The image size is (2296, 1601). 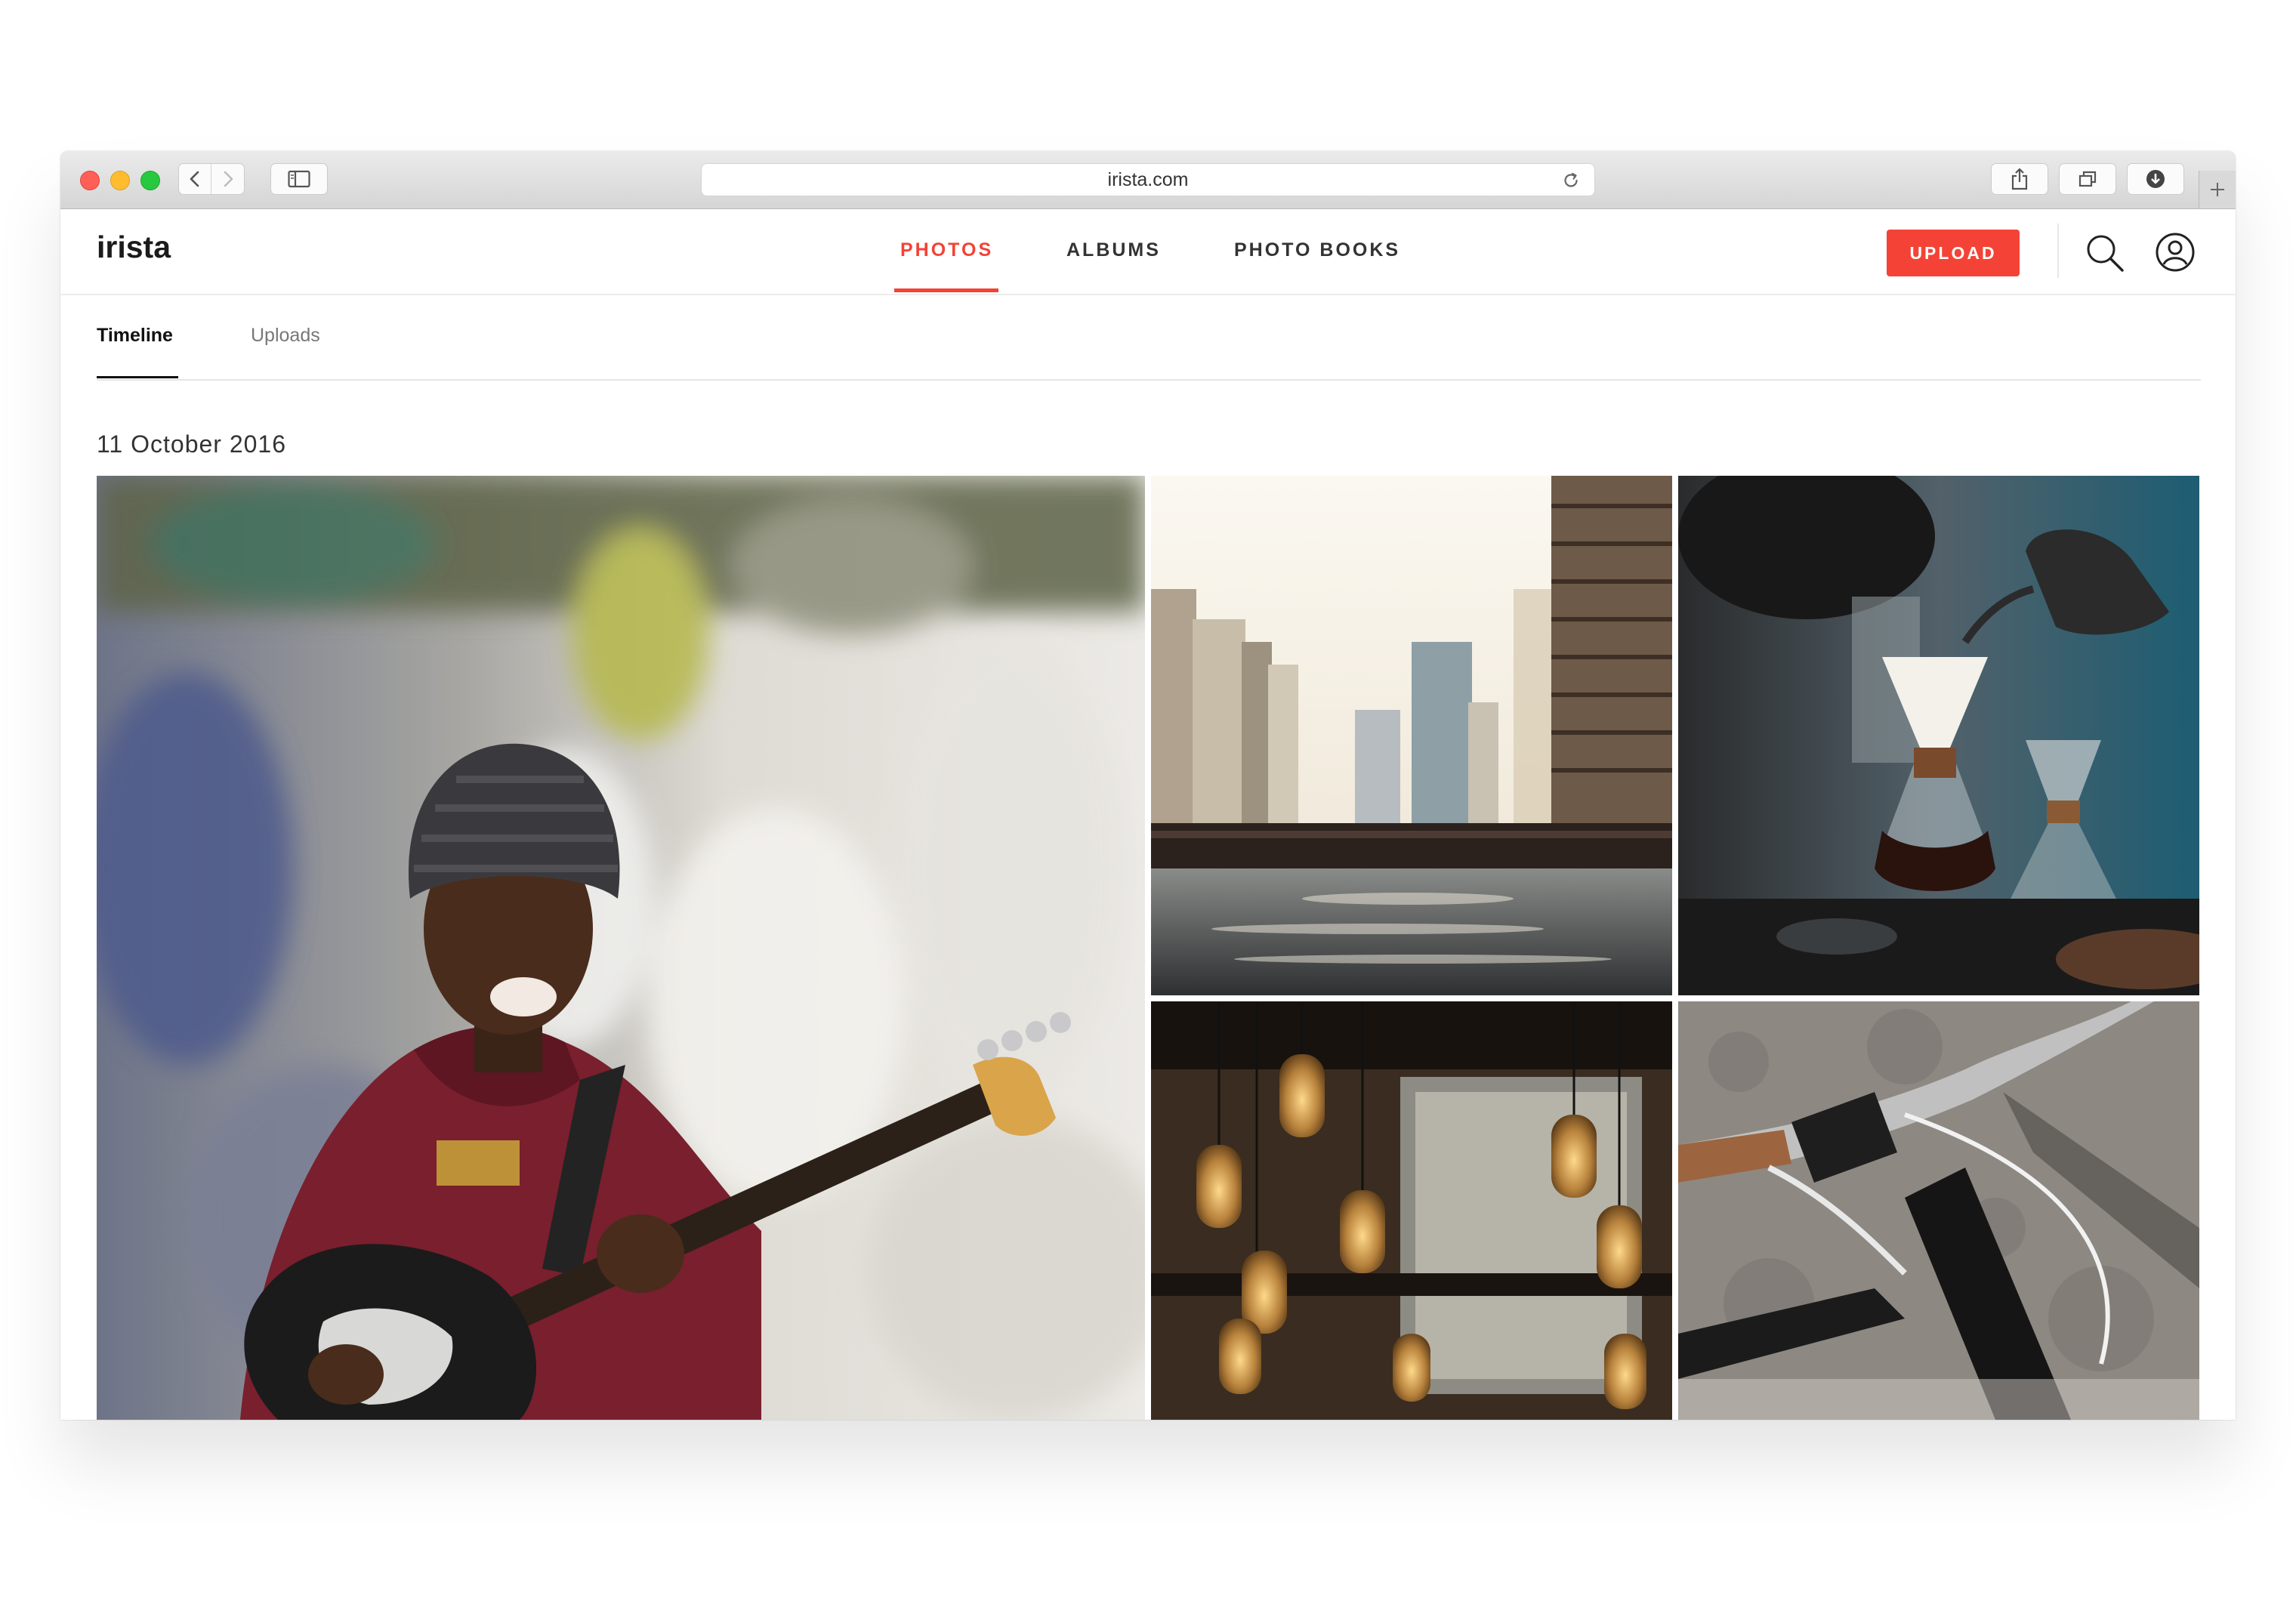 I want to click on nav-albums: ALBUMS, so click(x=1113, y=251).